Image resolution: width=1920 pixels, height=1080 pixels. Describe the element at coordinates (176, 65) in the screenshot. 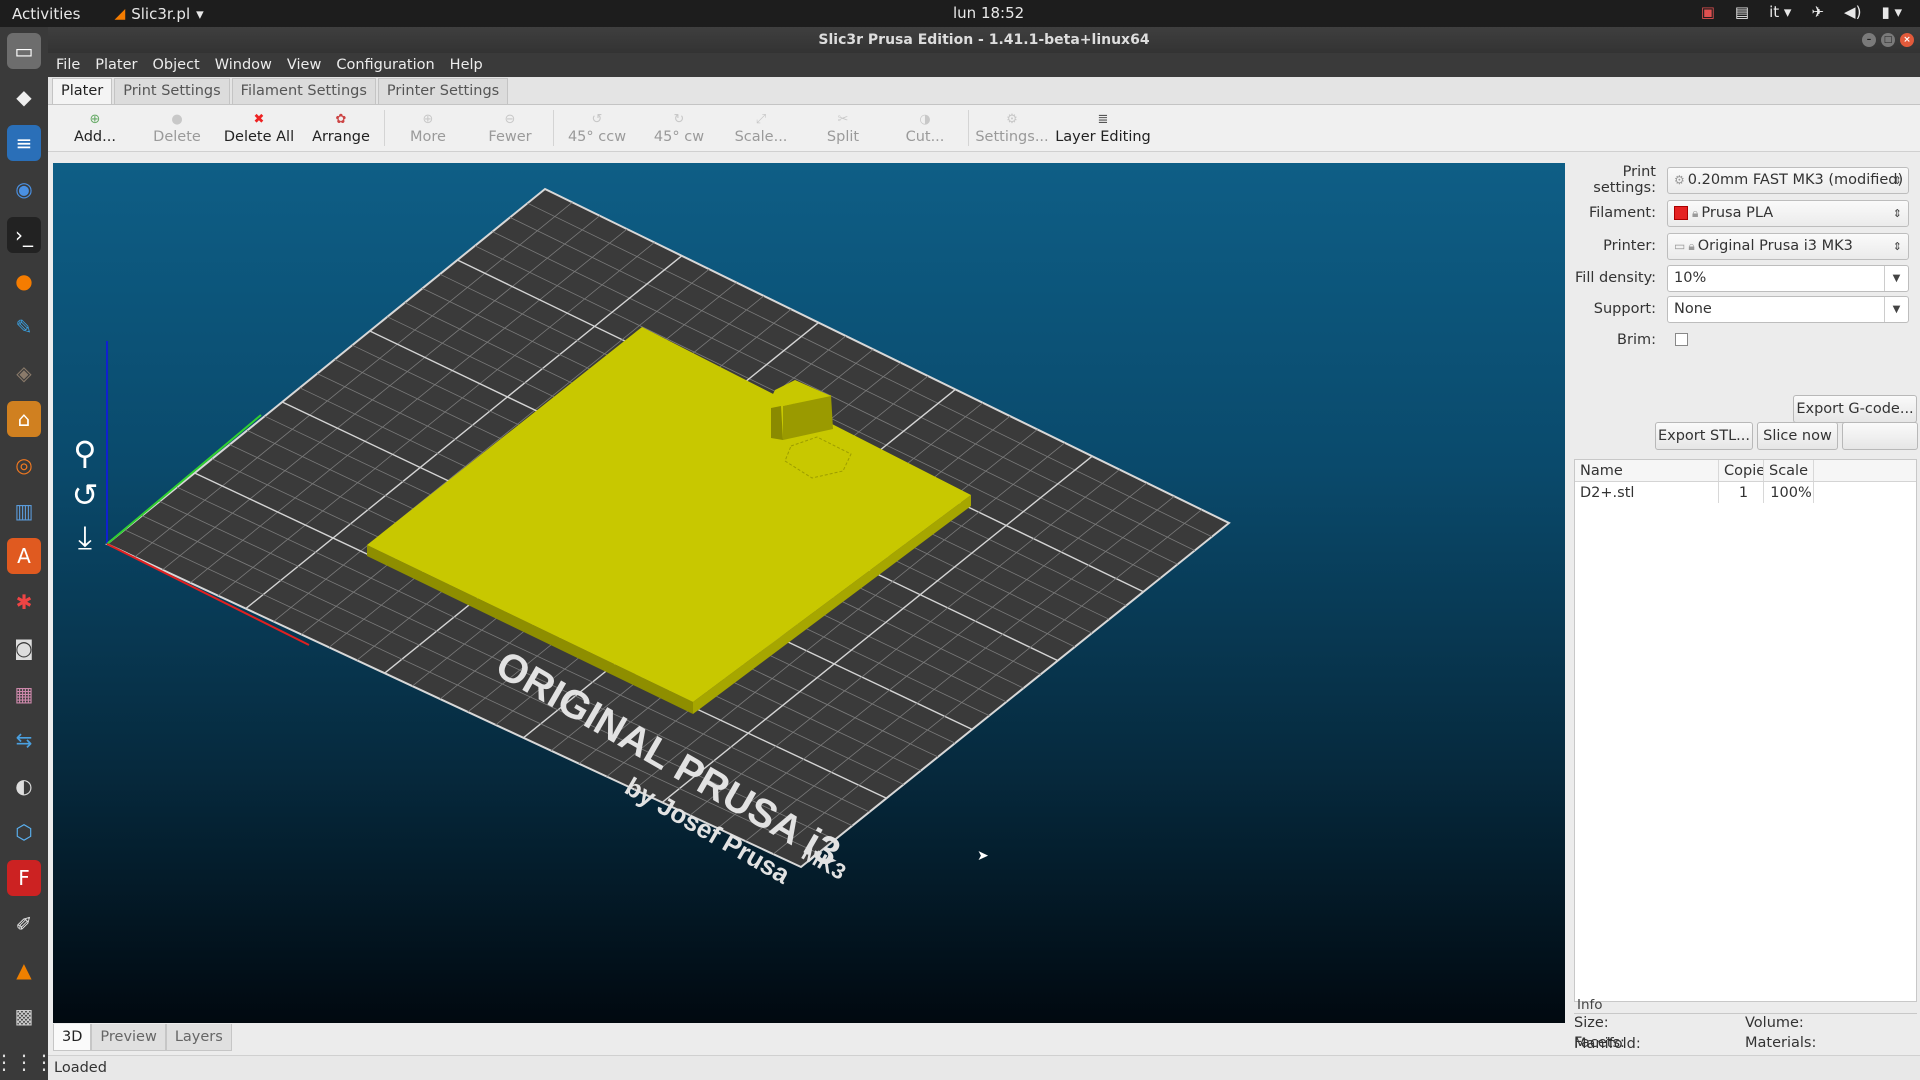

I see `menu-object: Object` at that location.